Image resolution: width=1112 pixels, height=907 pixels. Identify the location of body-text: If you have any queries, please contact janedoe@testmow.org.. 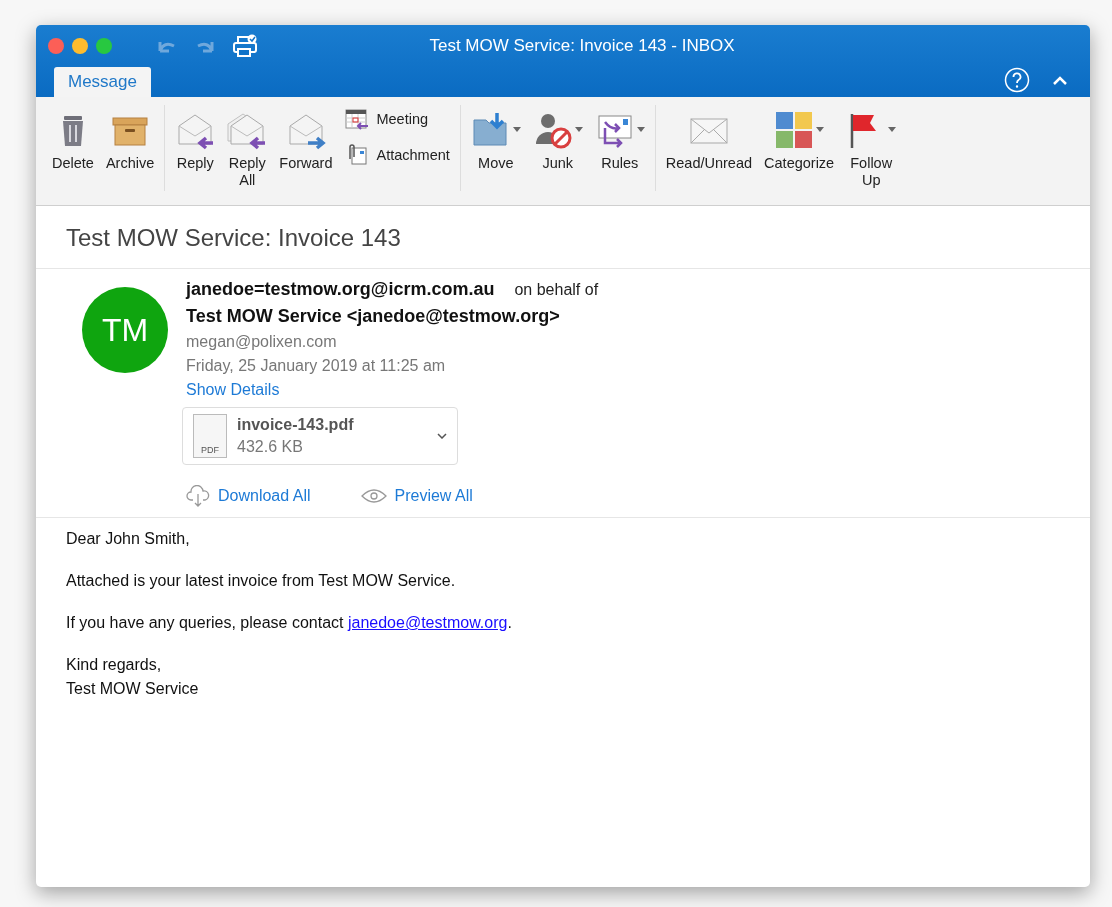
(289, 623).